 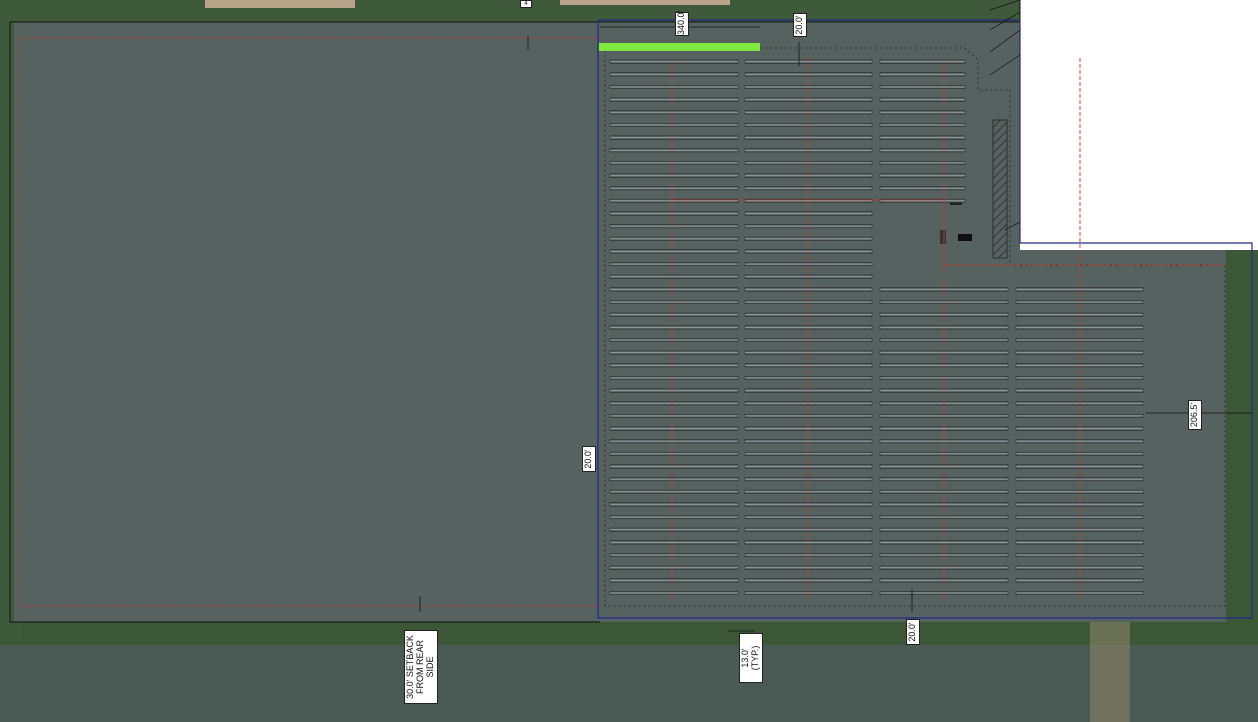 I want to click on tree-band-right, so click(x=1241, y=450).